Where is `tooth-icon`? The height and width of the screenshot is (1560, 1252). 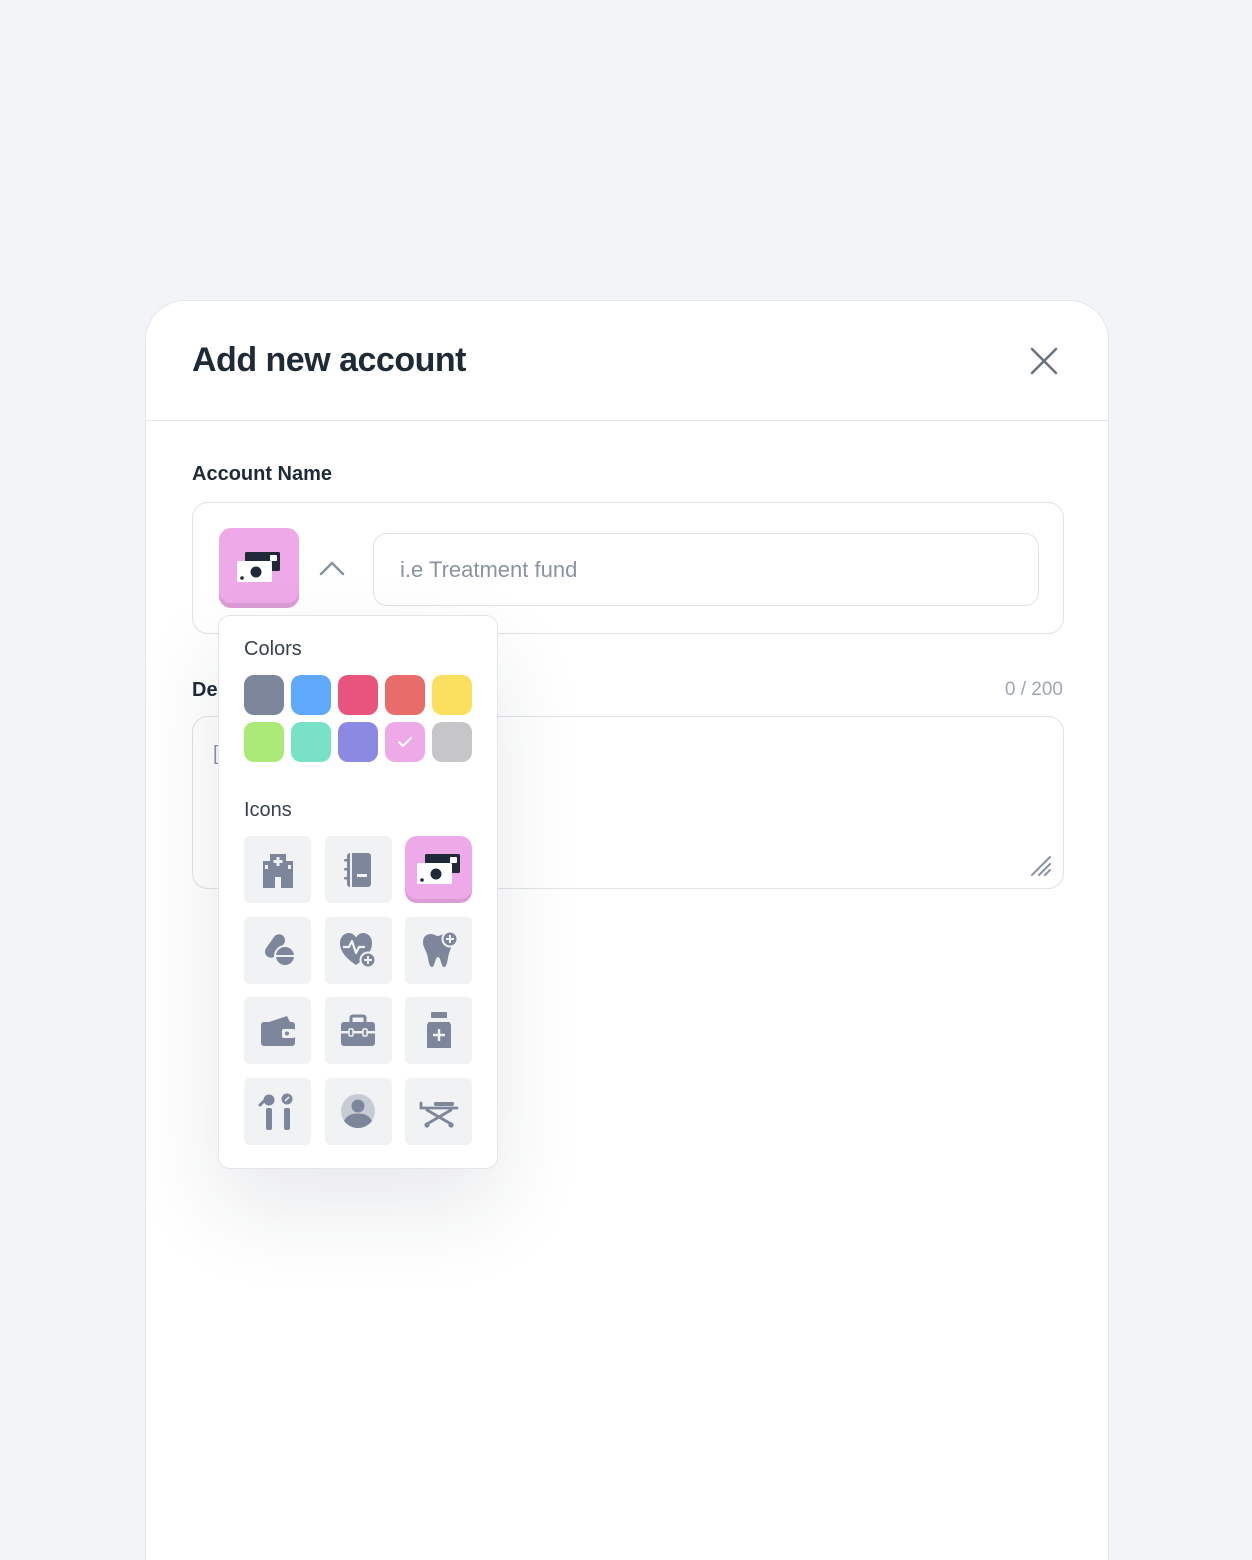
tooth-icon is located at coordinates (440, 948).